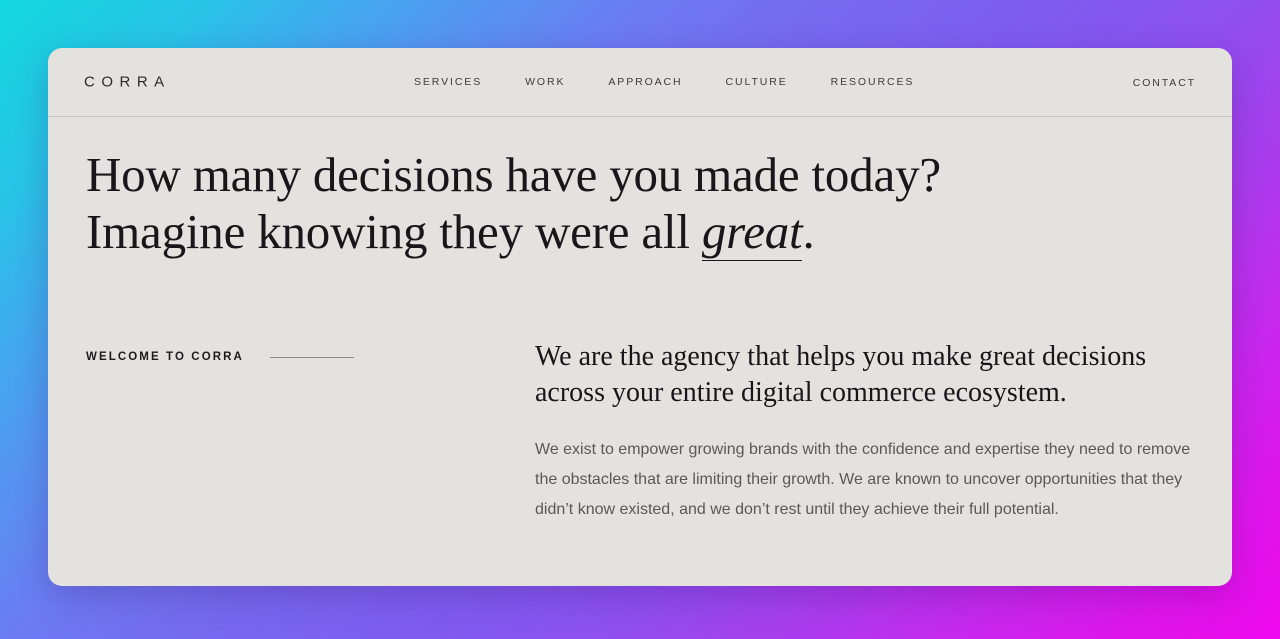 Image resolution: width=1280 pixels, height=639 pixels. I want to click on nav-item-work: WORK, so click(545, 82).